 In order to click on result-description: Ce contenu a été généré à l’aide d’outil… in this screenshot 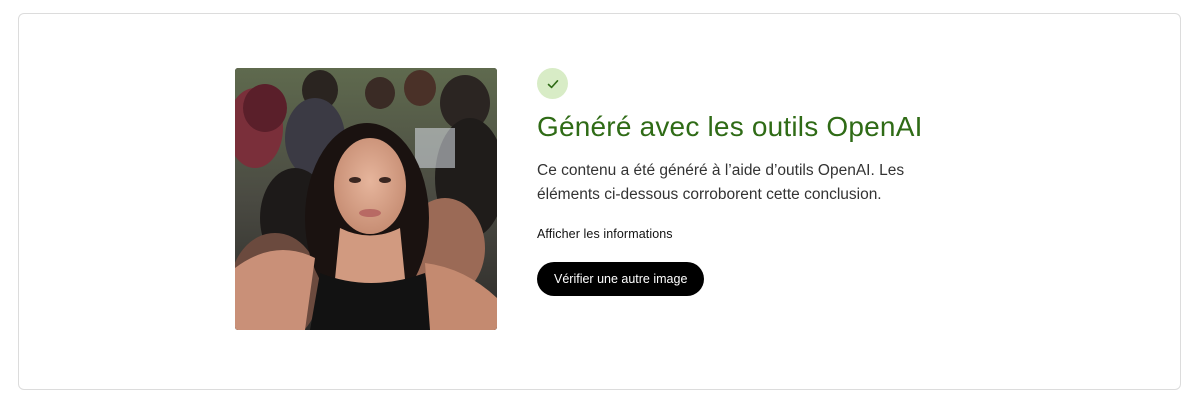, I will do `click(721, 183)`.